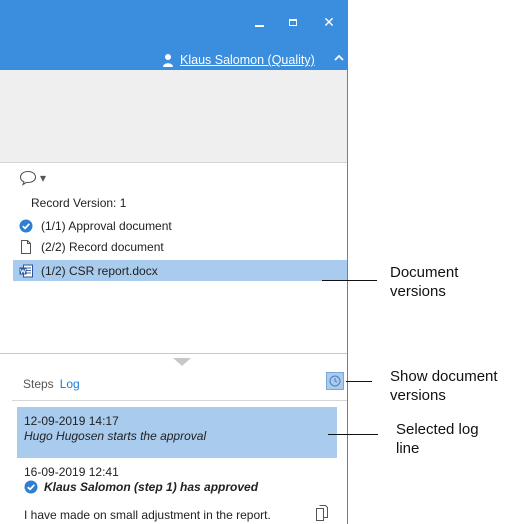  I want to click on panel-splitter, so click(173, 353).